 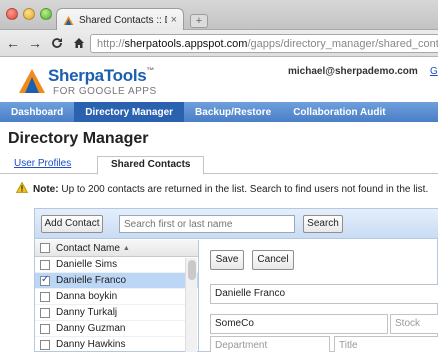 I want to click on list-item: Danna boykin, so click(x=116, y=297).